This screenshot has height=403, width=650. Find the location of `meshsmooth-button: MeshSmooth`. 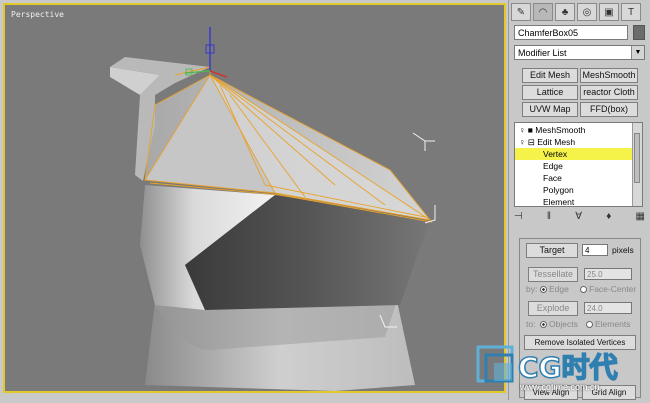

meshsmooth-button: MeshSmooth is located at coordinates (609, 75).